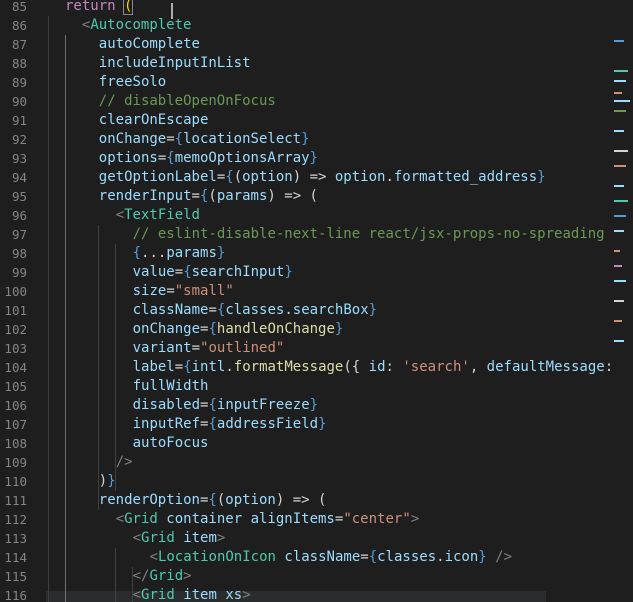 The width and height of the screenshot is (633, 602). I want to click on line-number: 85, so click(19, 7).